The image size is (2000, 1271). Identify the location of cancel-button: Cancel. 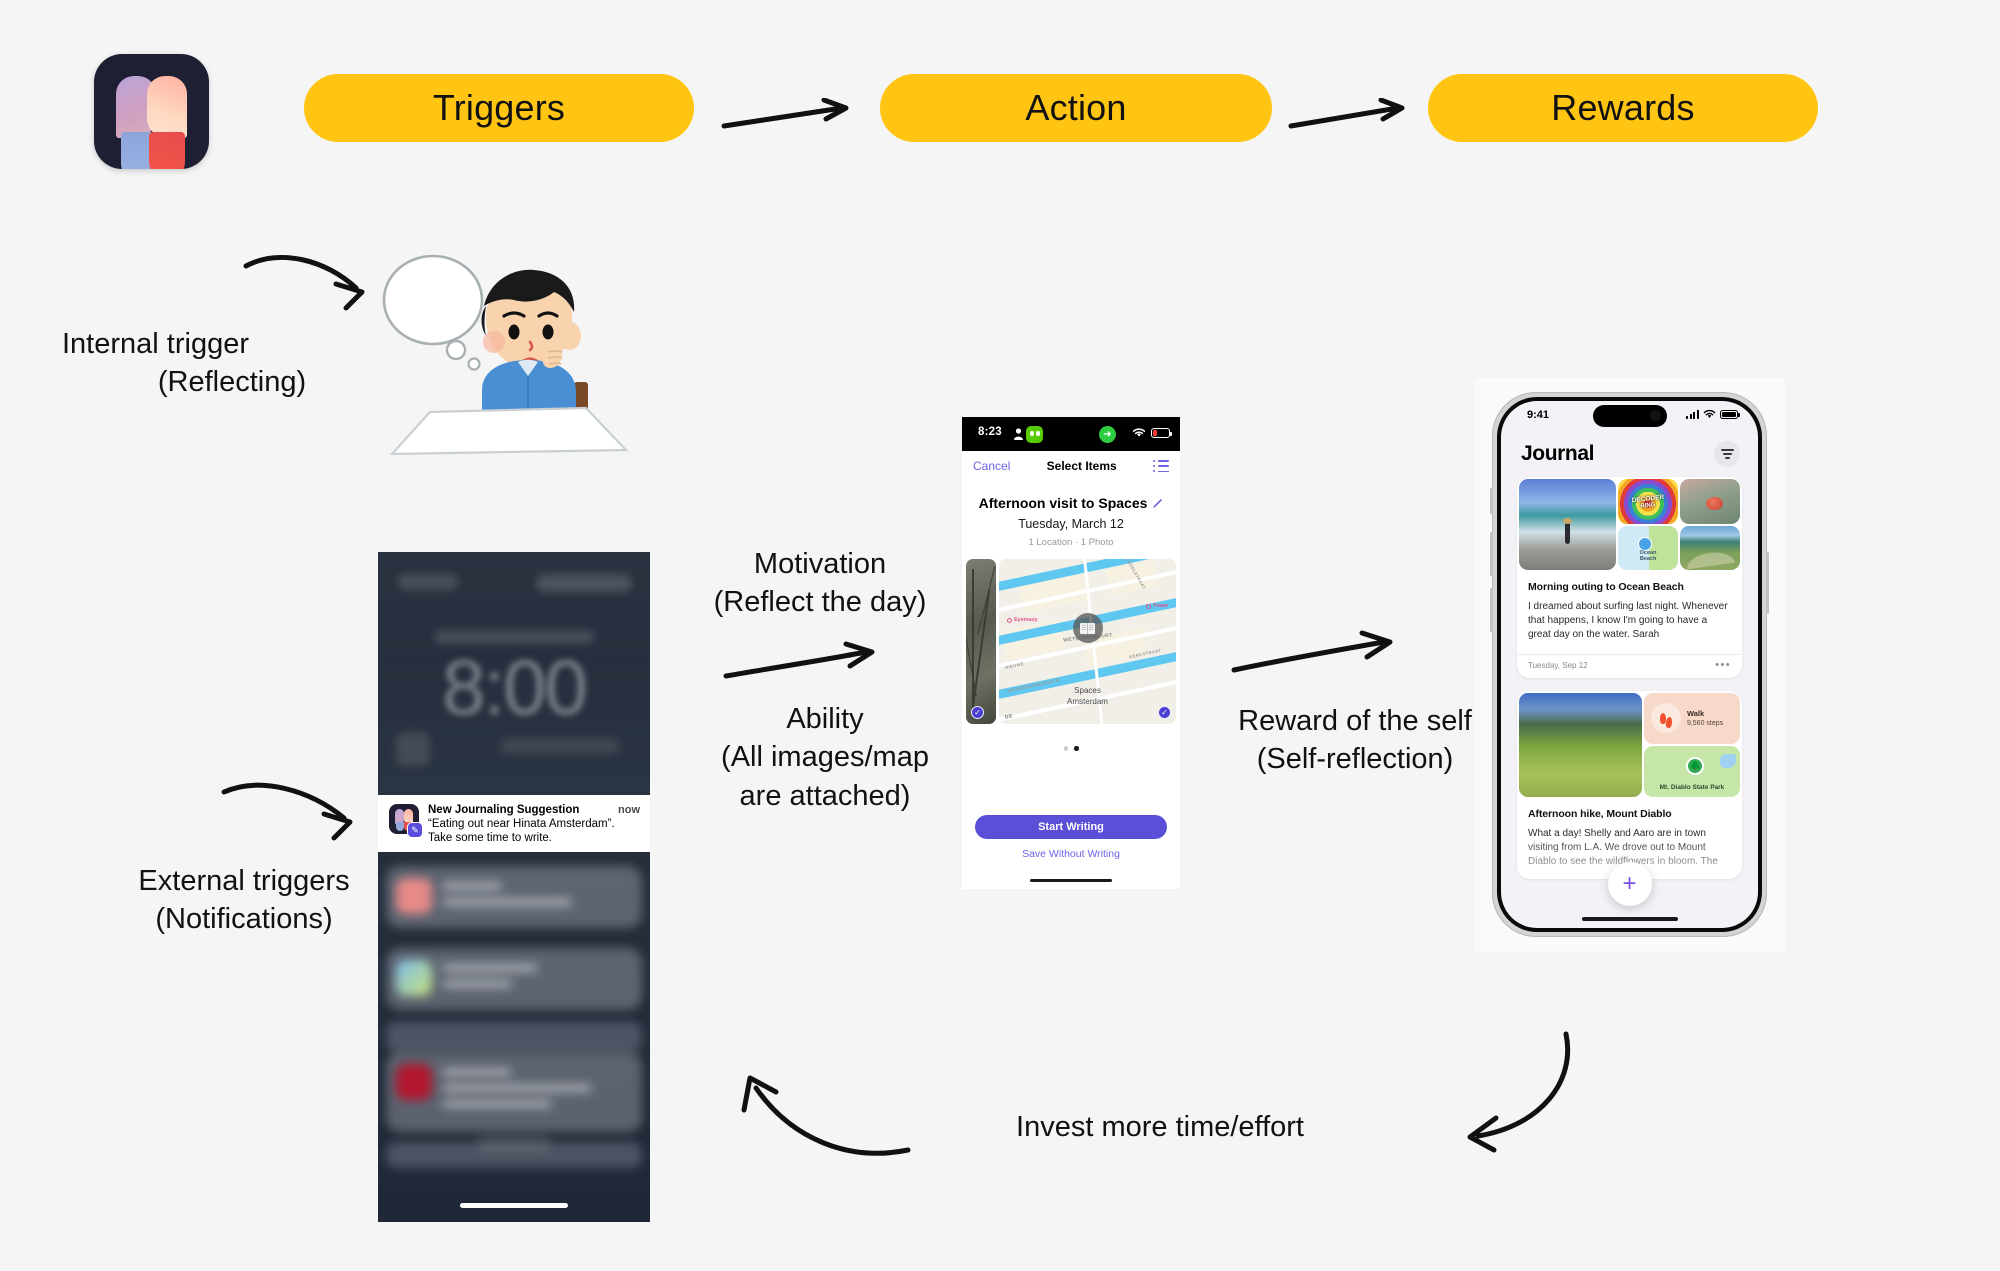
(991, 466).